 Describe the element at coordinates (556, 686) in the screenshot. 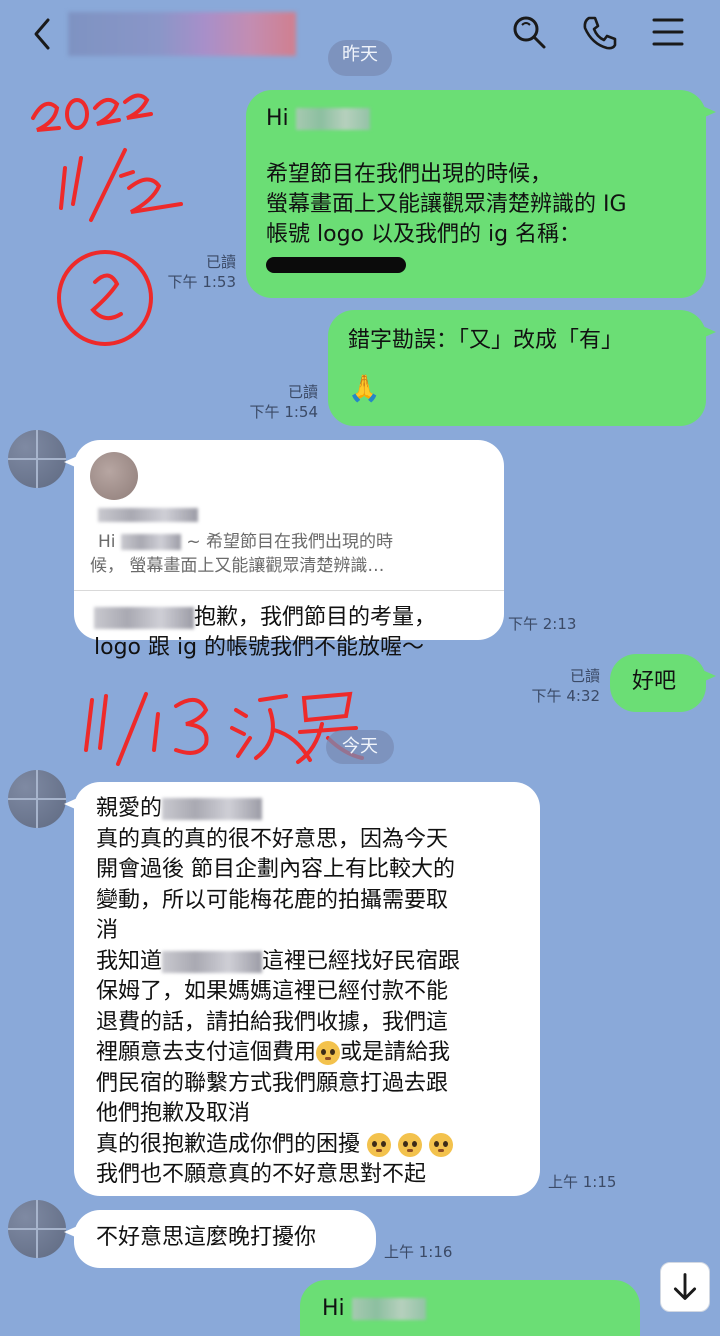

I see `message-meta: 已讀 下午 4:32` at that location.